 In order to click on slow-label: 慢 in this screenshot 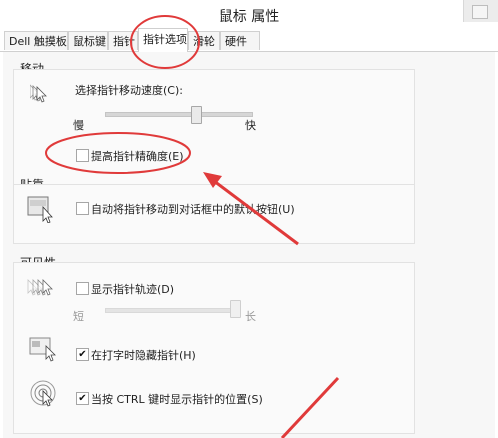, I will do `click(78, 125)`.